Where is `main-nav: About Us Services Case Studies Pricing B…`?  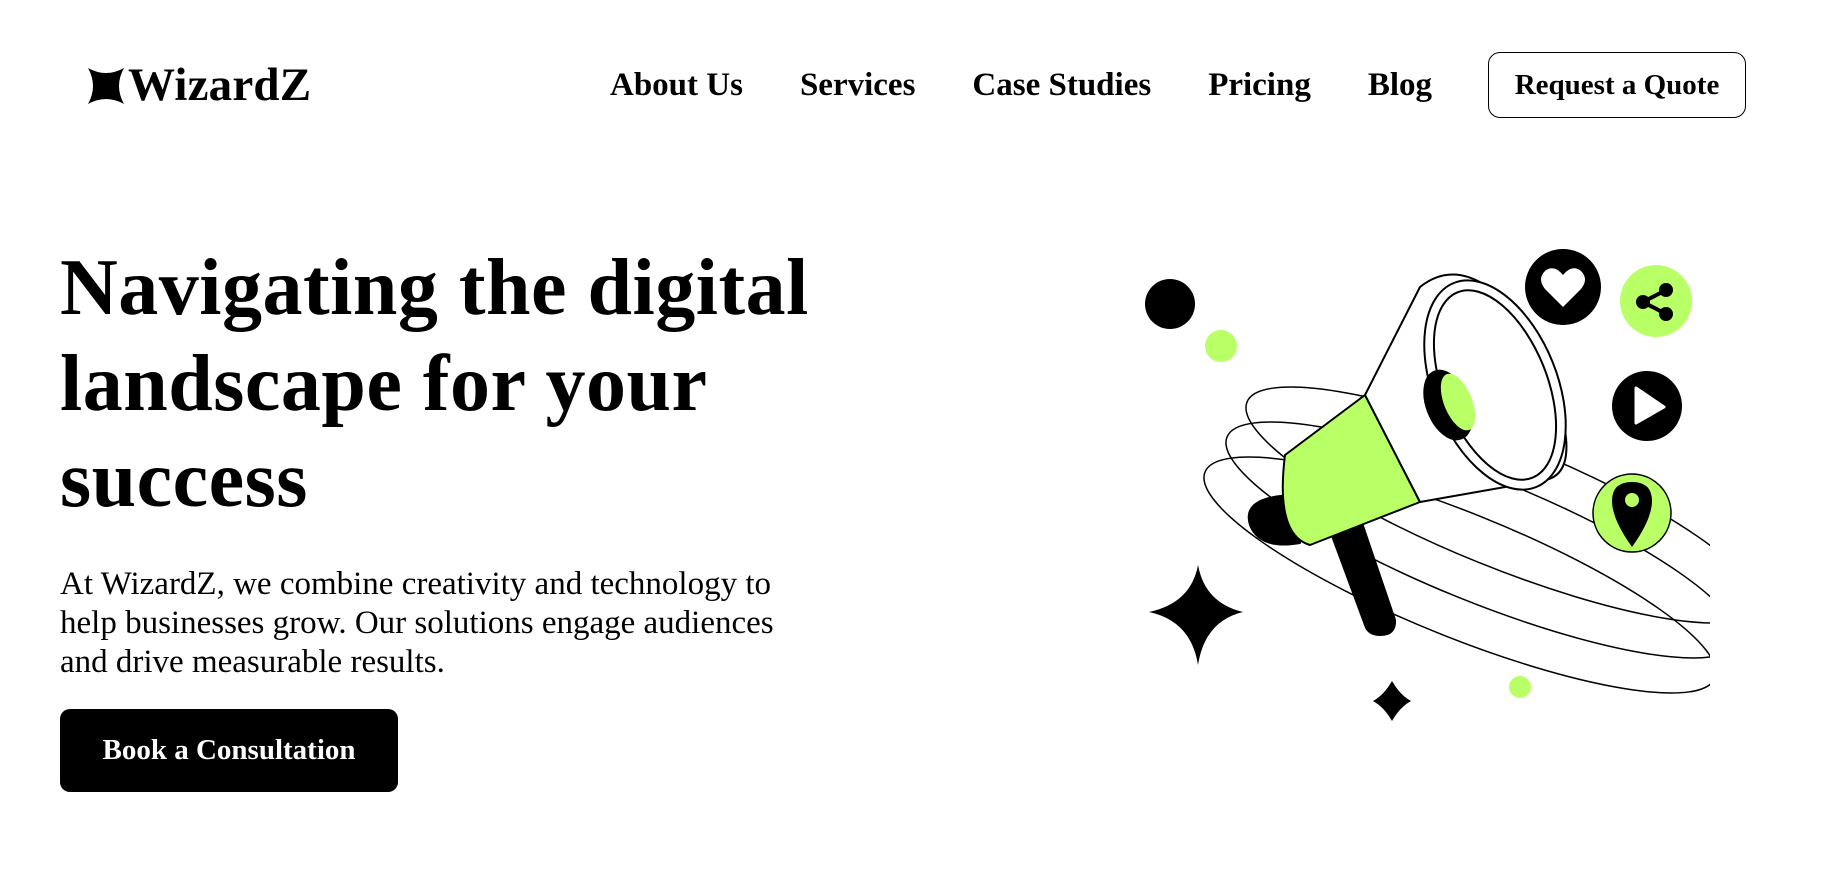 main-nav: About Us Services Case Studies Pricing B… is located at coordinates (1178, 85).